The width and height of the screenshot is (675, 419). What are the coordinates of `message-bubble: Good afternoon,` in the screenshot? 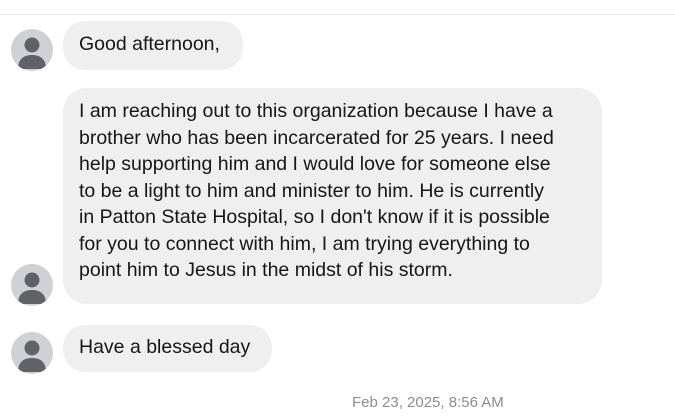 It's located at (153, 45).